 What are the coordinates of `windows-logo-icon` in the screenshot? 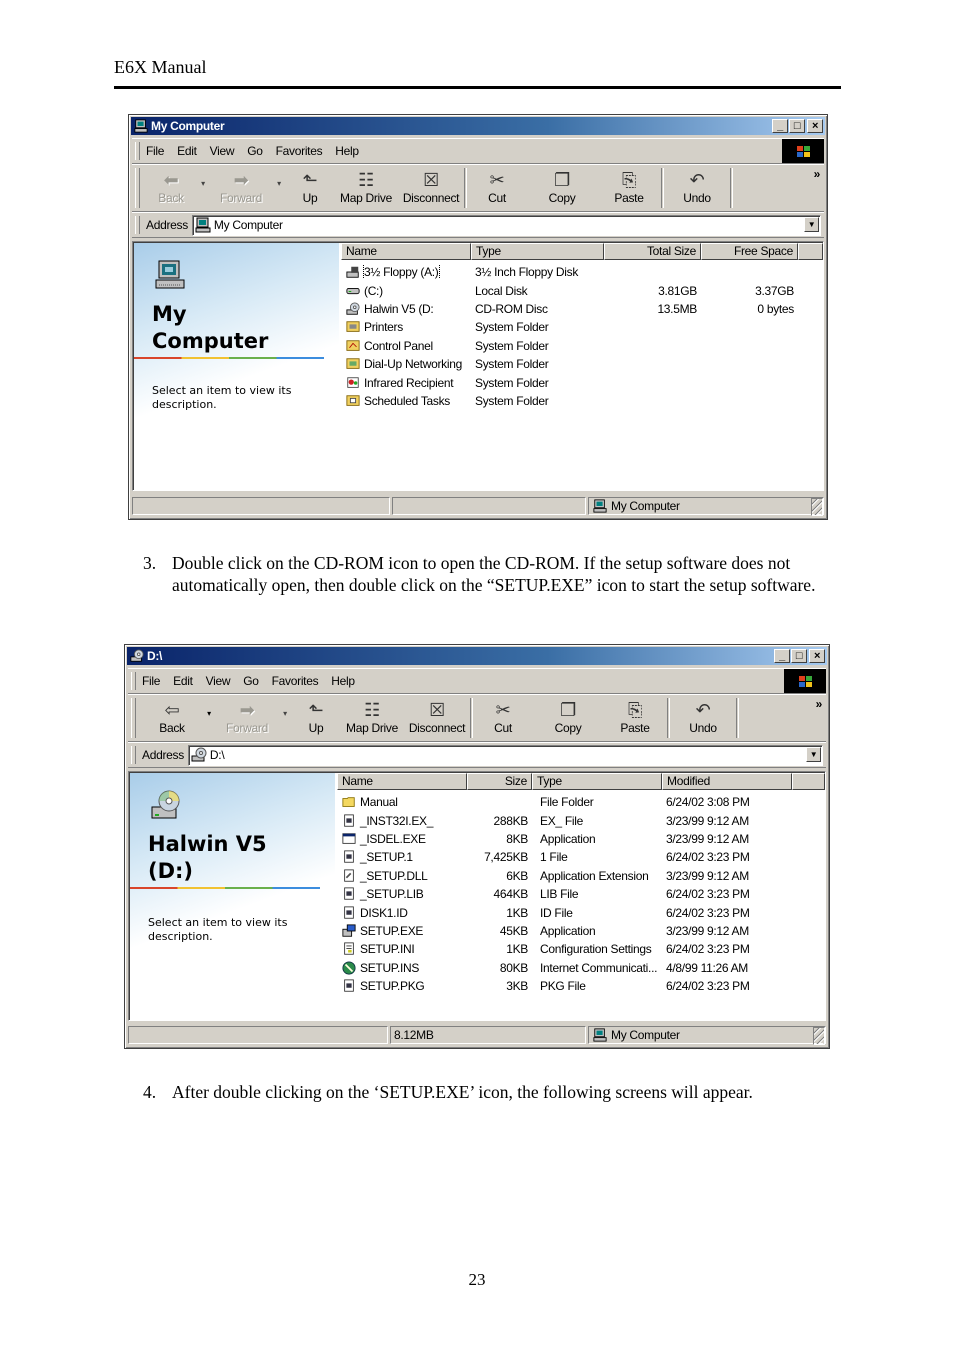 It's located at (803, 151).